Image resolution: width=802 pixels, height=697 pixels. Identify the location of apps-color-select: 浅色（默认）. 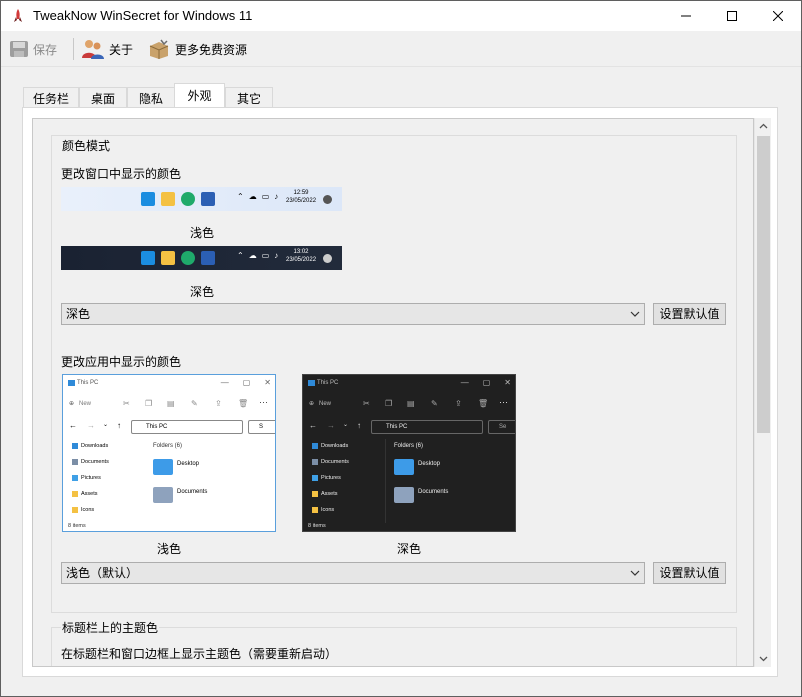
(353, 573).